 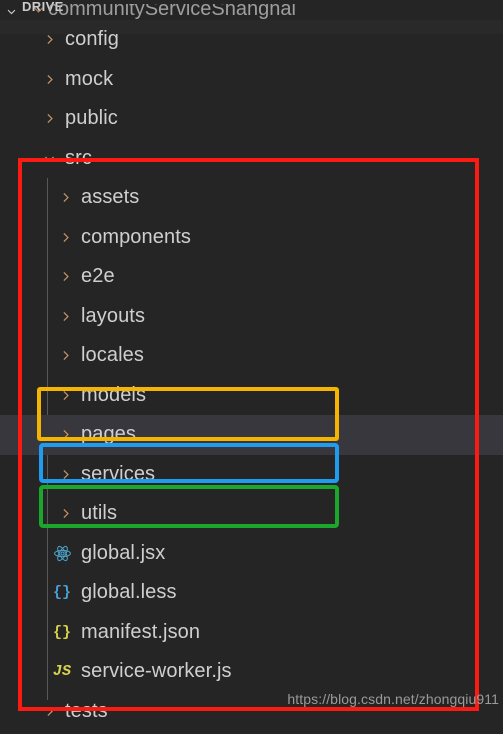 What do you see at coordinates (251, 435) in the screenshot?
I see `tree-row-pages: pages` at bounding box center [251, 435].